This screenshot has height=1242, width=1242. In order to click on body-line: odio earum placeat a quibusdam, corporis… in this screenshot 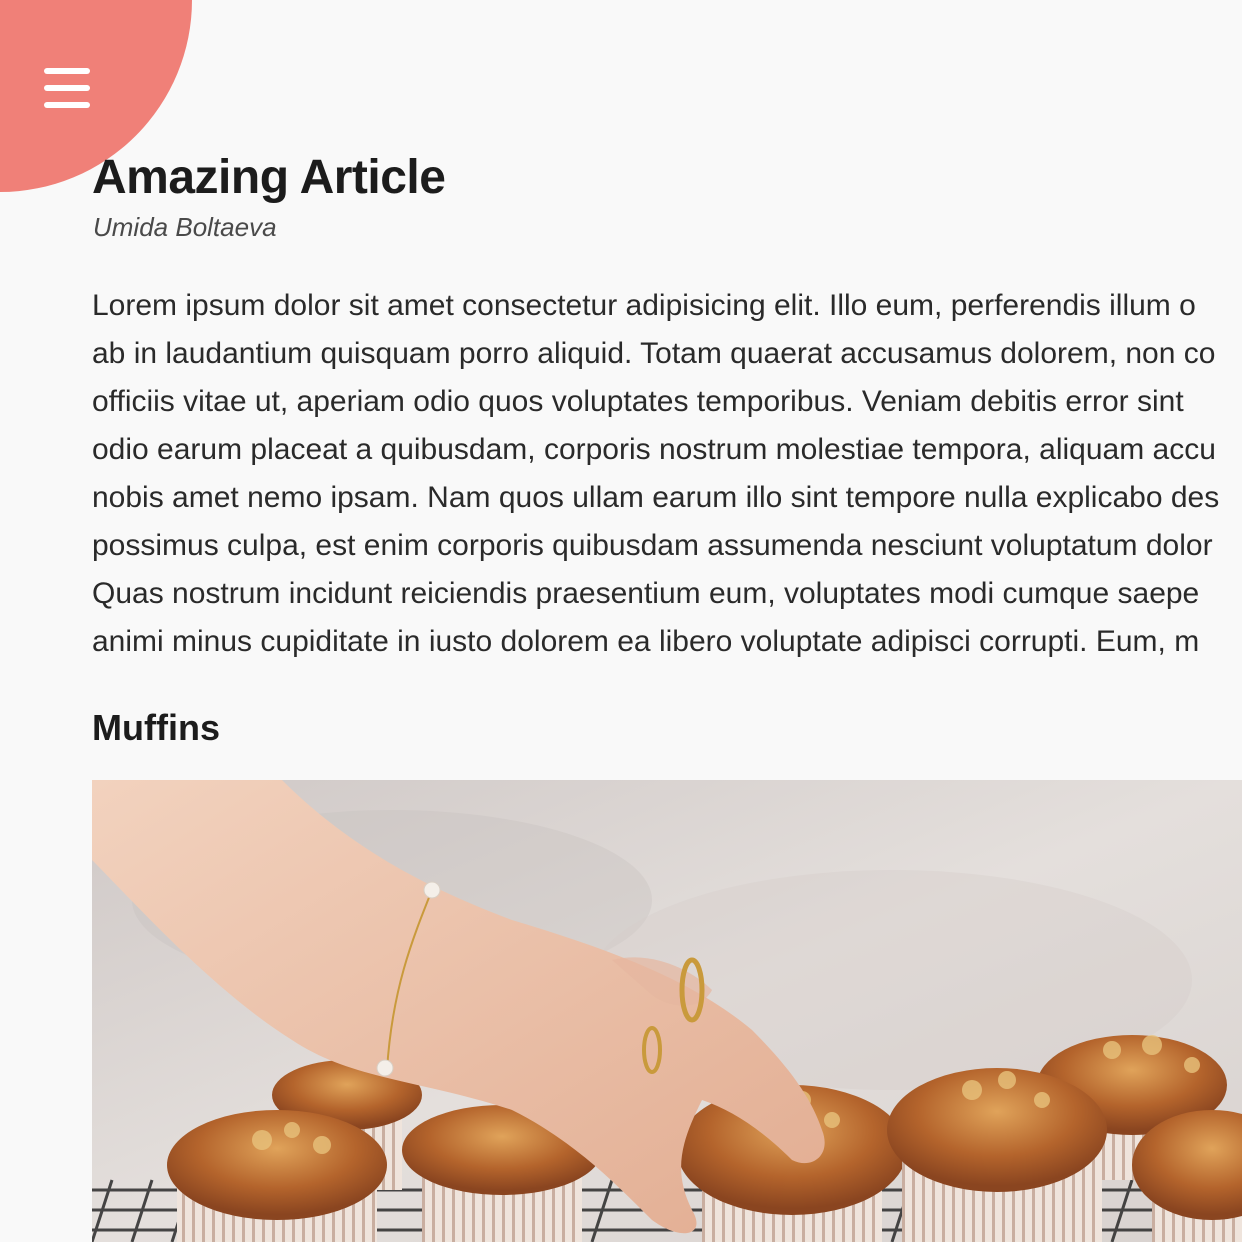, I will do `click(654, 449)`.